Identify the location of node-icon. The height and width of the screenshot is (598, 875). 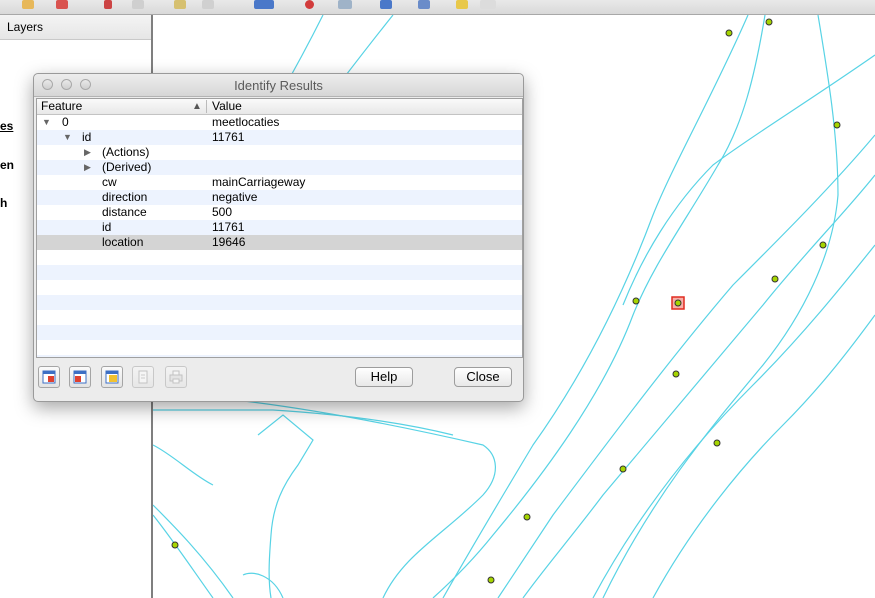
(138, 4).